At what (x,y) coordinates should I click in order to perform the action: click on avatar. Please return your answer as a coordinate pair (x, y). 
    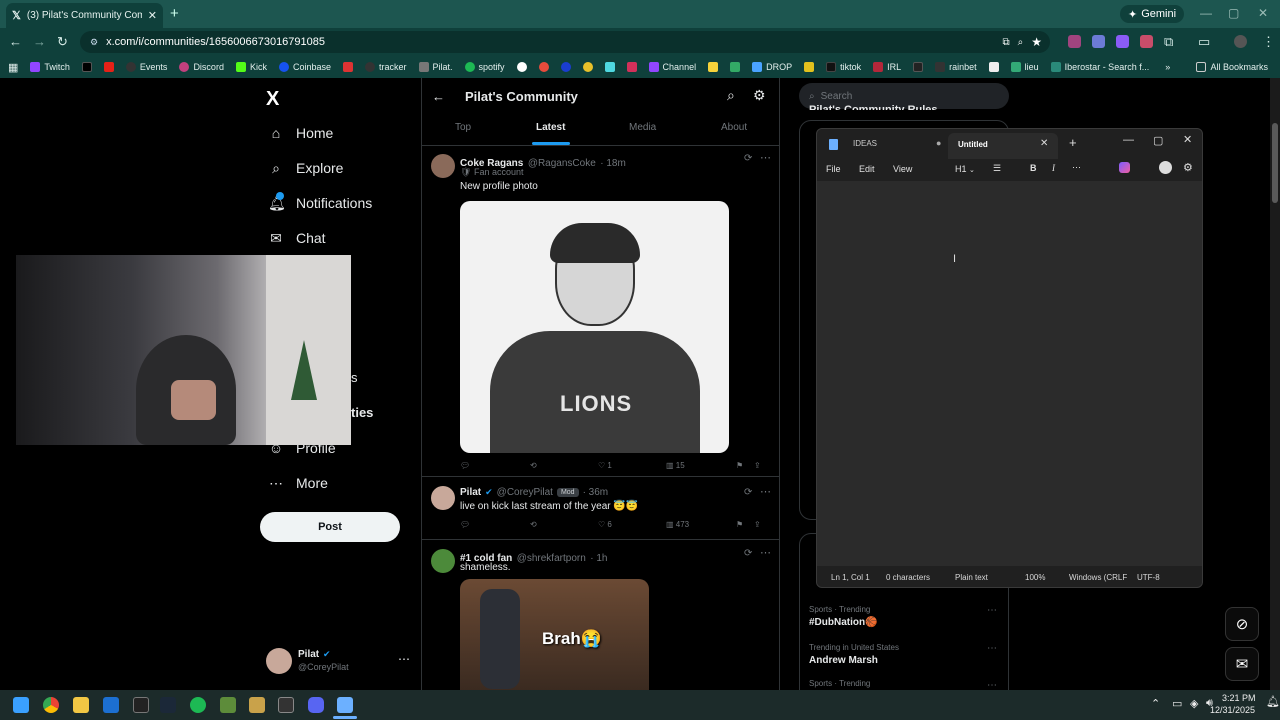
    Looking at the image, I should click on (443, 561).